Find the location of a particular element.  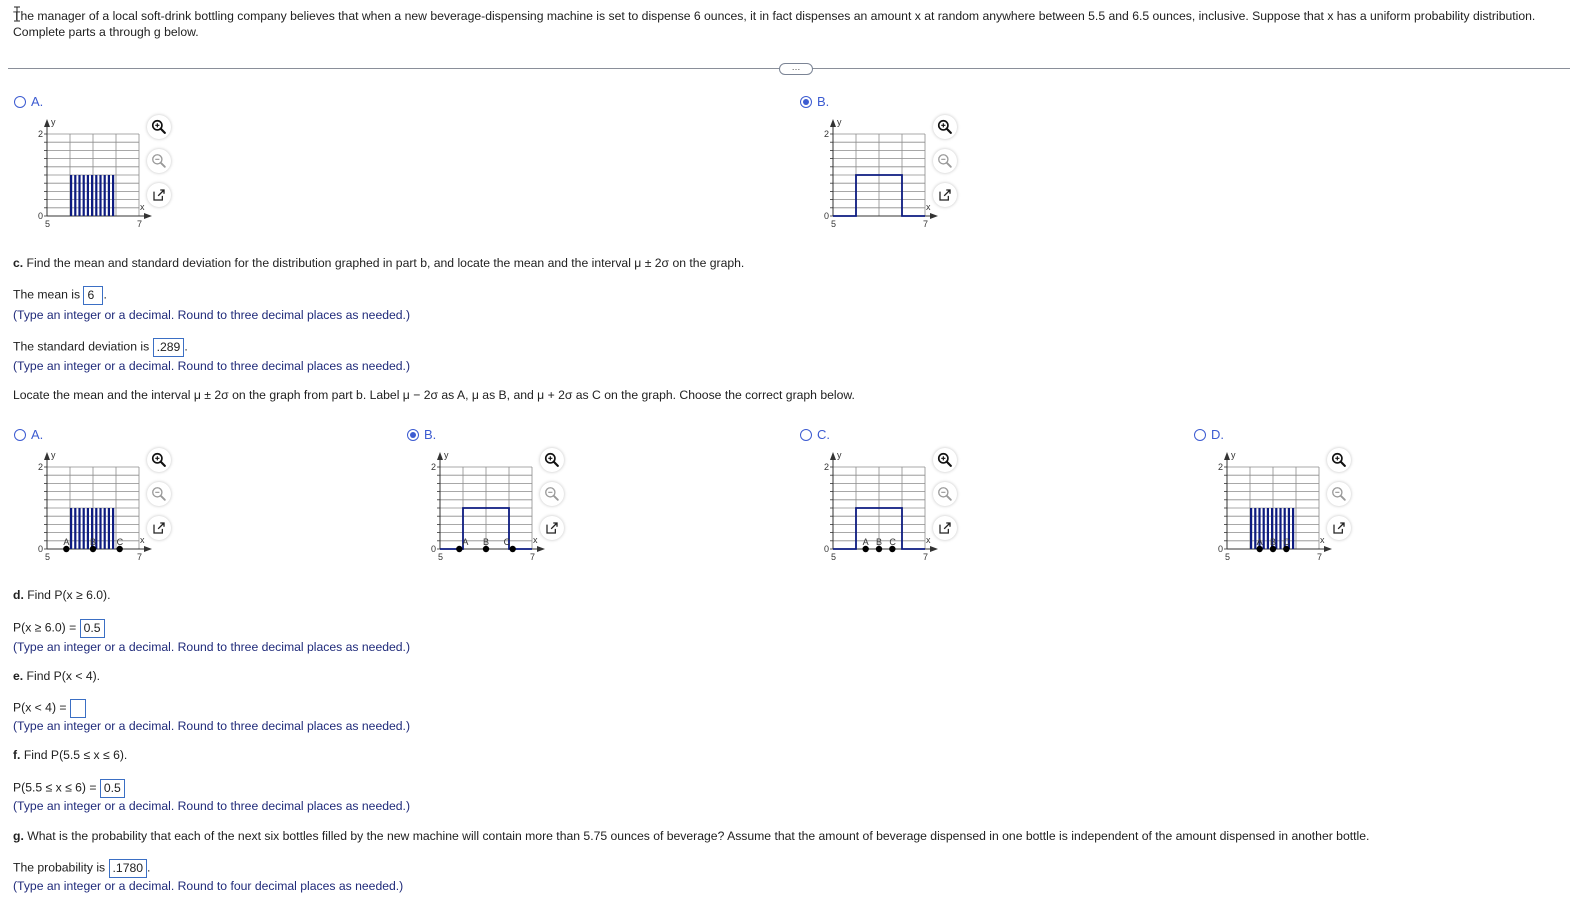

mean-answer-box: 6 is located at coordinates (93, 295).